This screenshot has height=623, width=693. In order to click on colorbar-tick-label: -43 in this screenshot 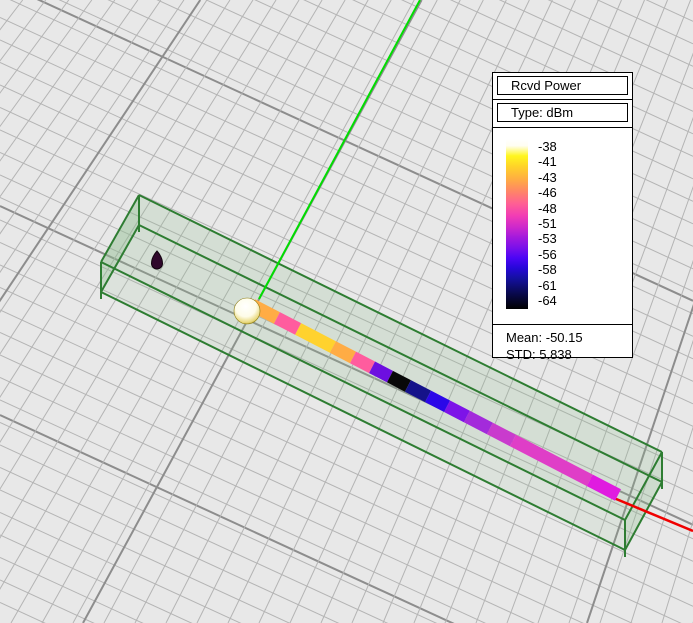, I will do `click(547, 177)`.